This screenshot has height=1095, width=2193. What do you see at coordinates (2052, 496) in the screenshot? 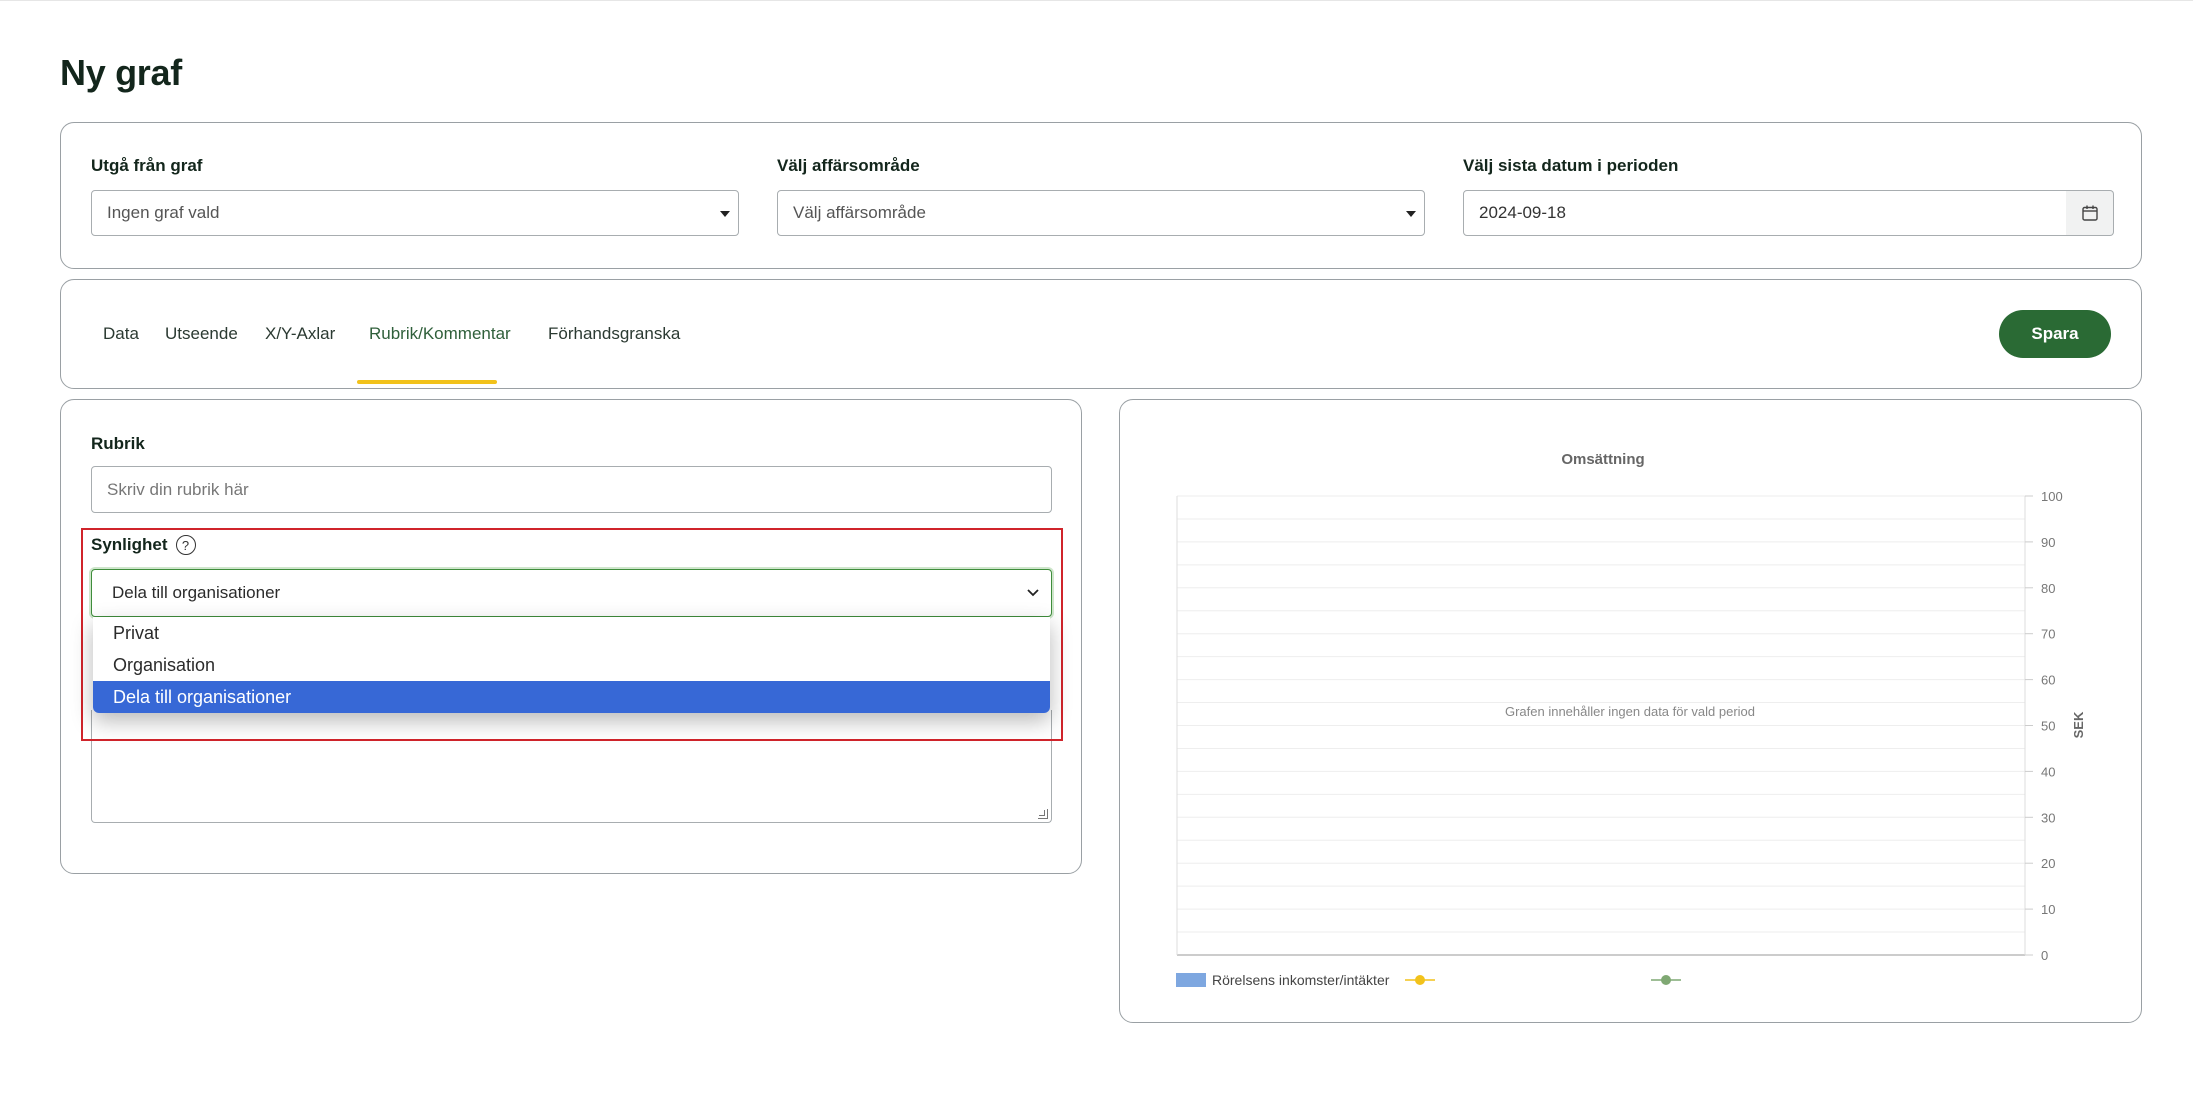
I see `y-tick-label: 100` at bounding box center [2052, 496].